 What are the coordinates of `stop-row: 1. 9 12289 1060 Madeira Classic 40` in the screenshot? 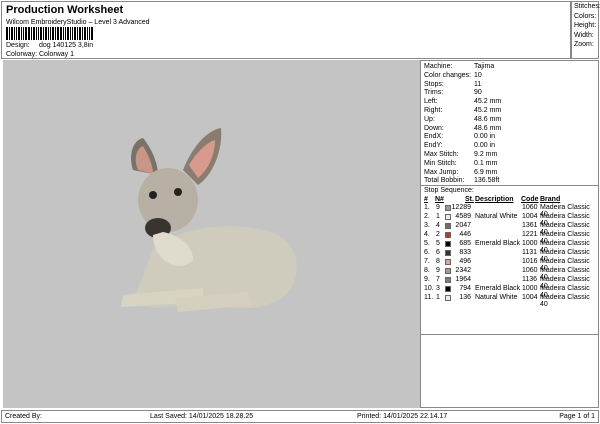 It's located at (509, 211).